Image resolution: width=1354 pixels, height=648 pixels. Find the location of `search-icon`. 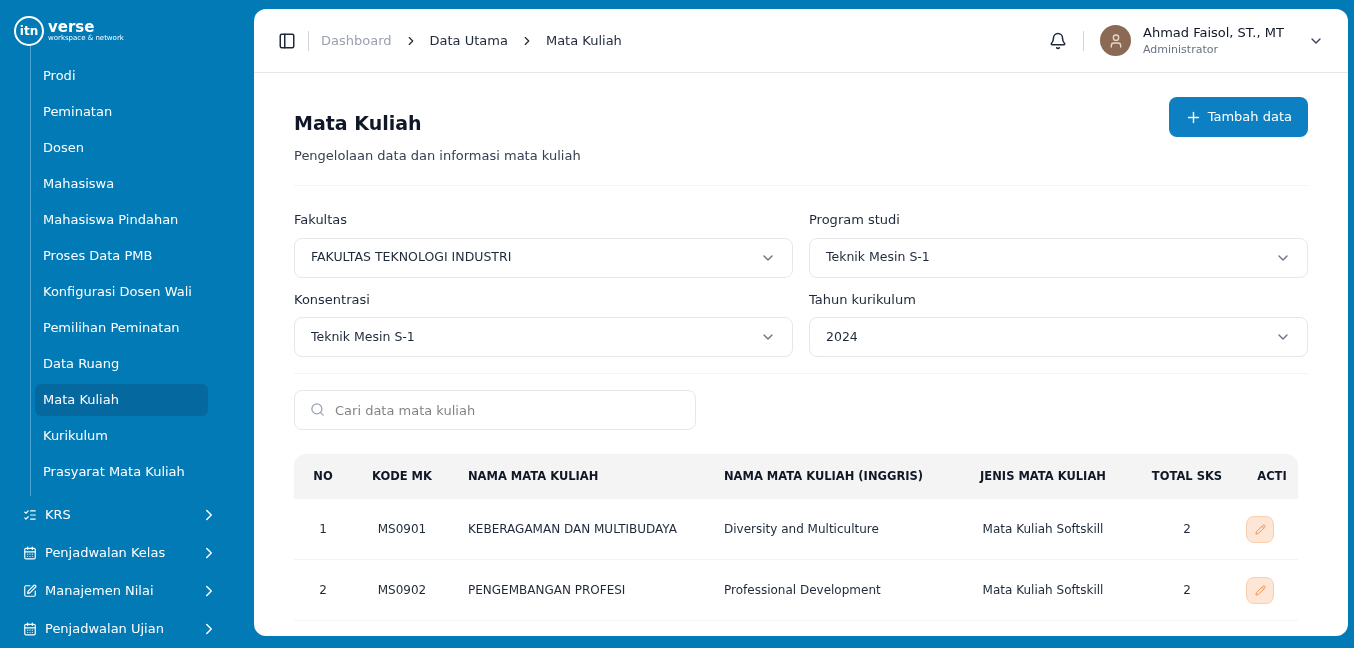

search-icon is located at coordinates (317, 409).